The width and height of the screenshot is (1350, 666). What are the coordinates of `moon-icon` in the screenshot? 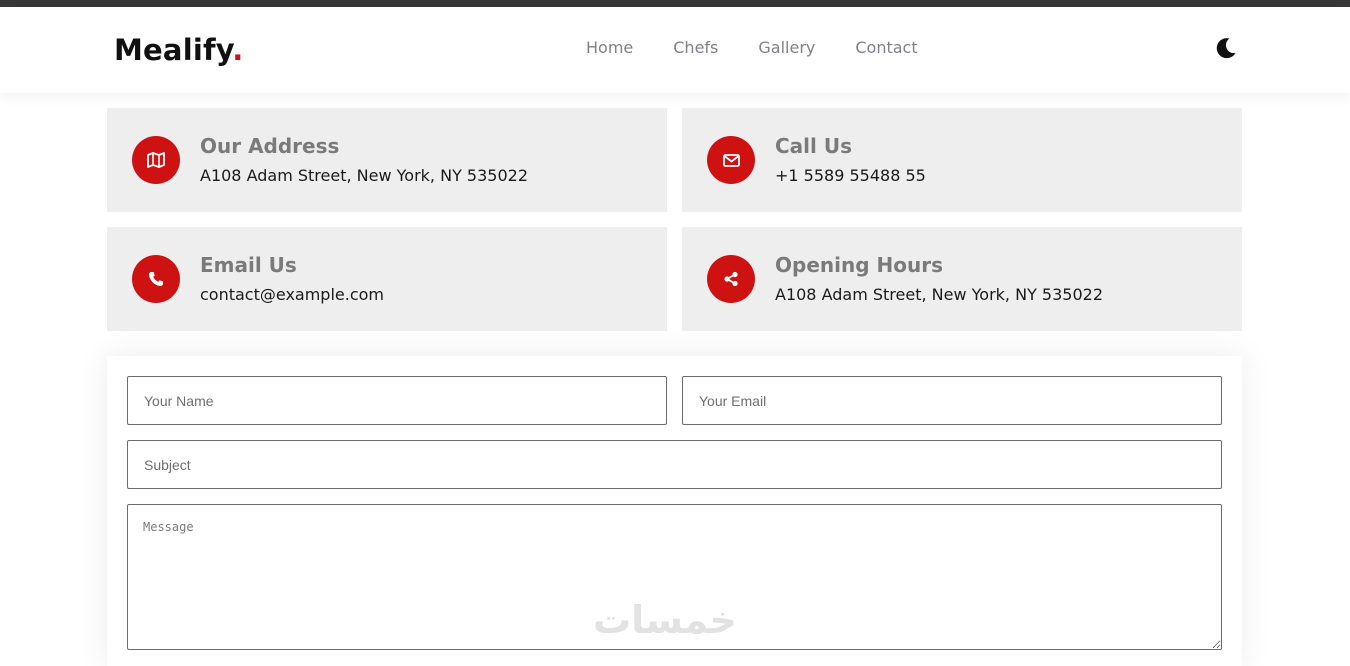 It's located at (1226, 48).